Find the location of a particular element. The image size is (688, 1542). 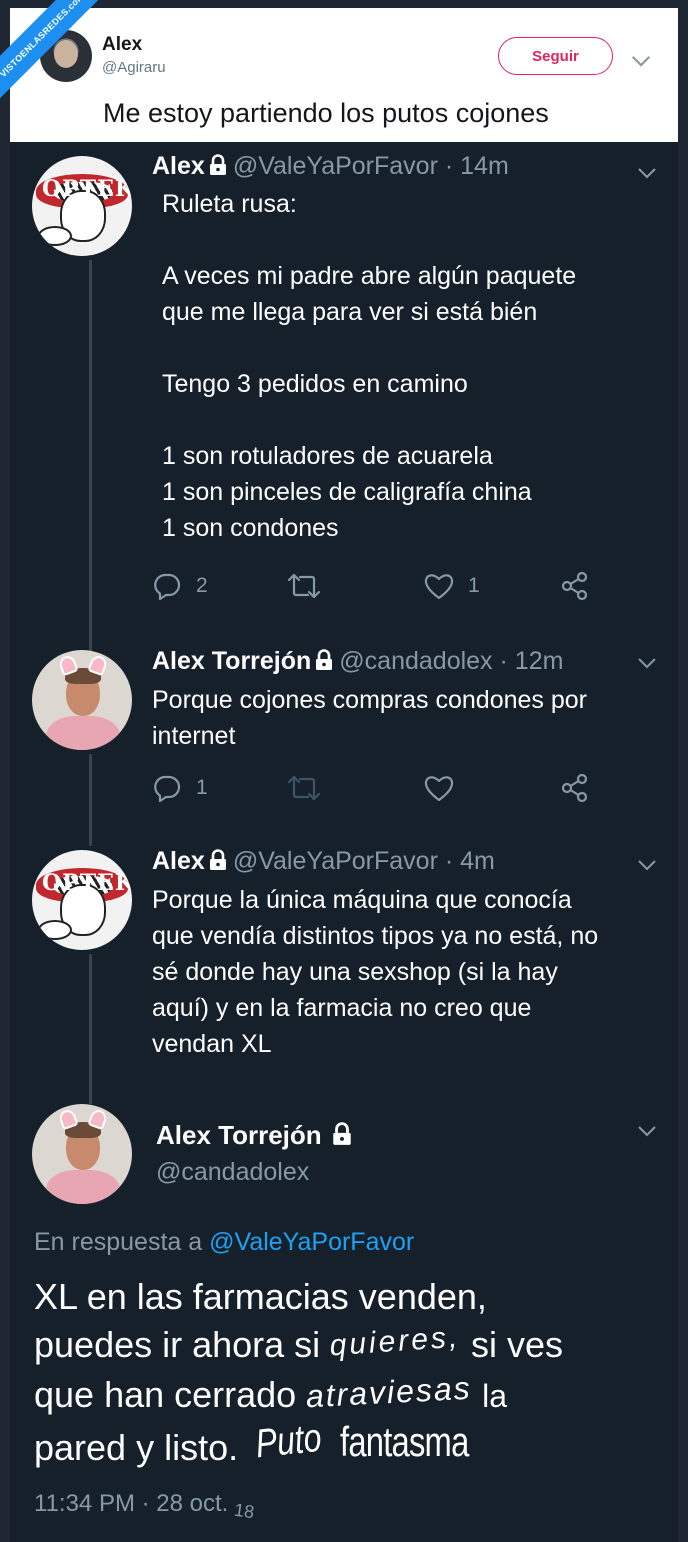

text-segment: XL en las farmacias venden, is located at coordinates (260, 1296).